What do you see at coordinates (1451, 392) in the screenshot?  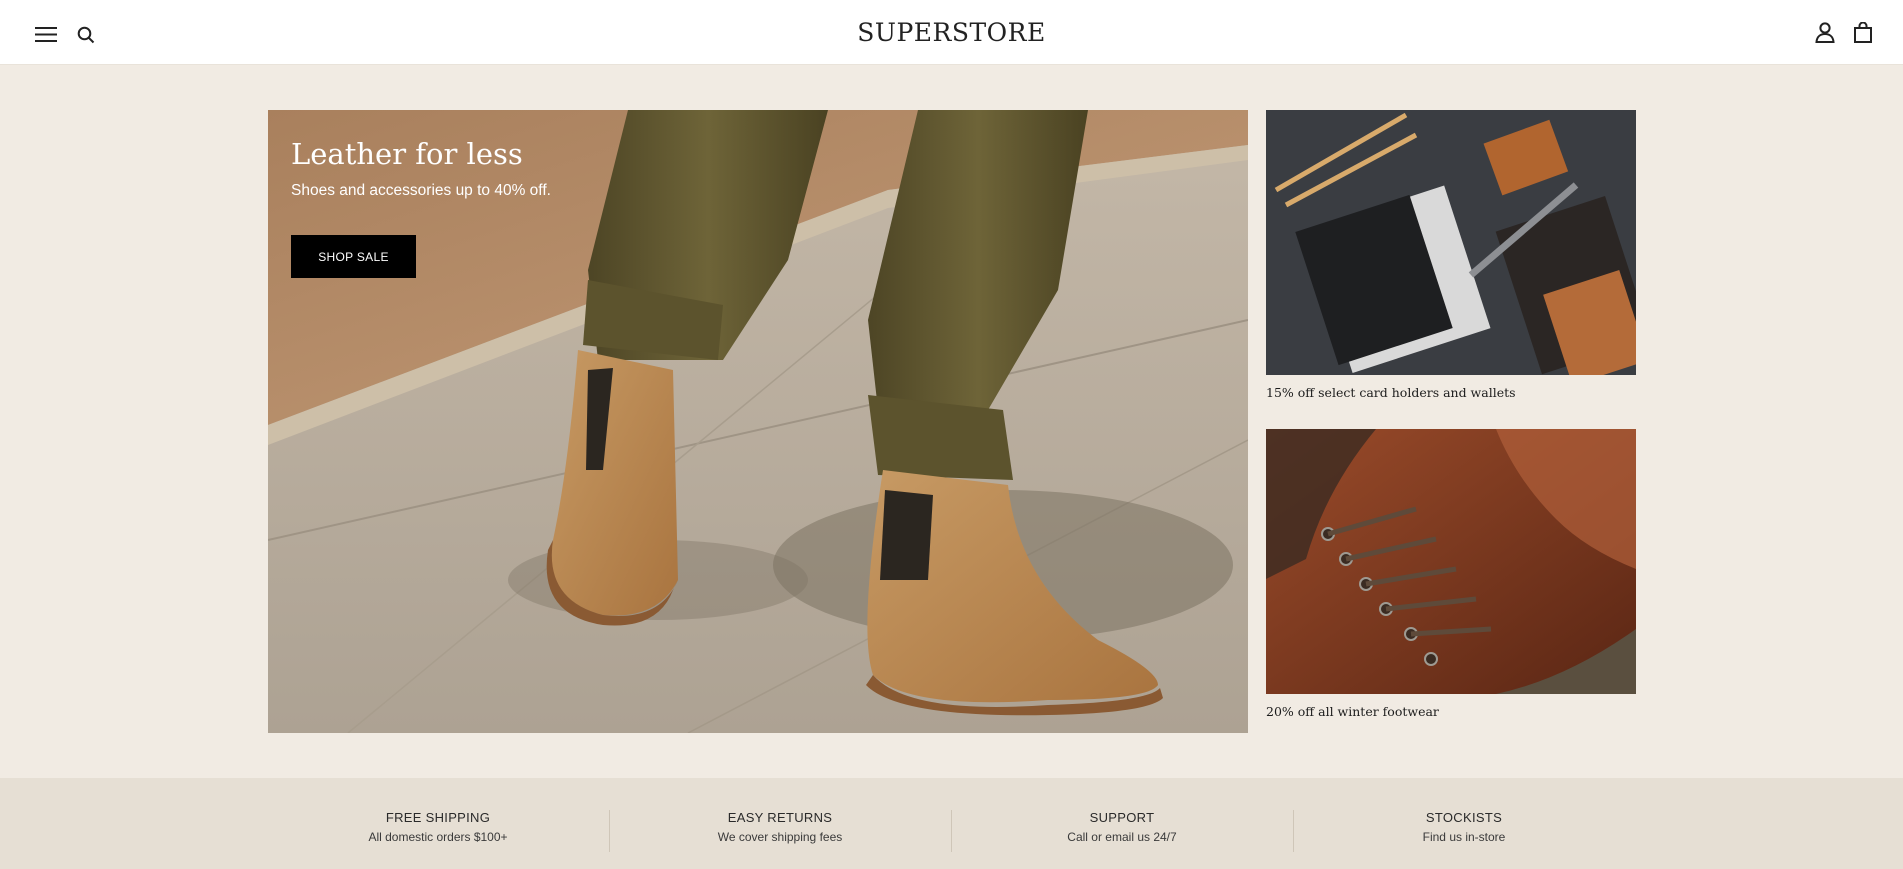 I see `promo-caption-wallets: 15% off select card holders and wallets` at bounding box center [1451, 392].